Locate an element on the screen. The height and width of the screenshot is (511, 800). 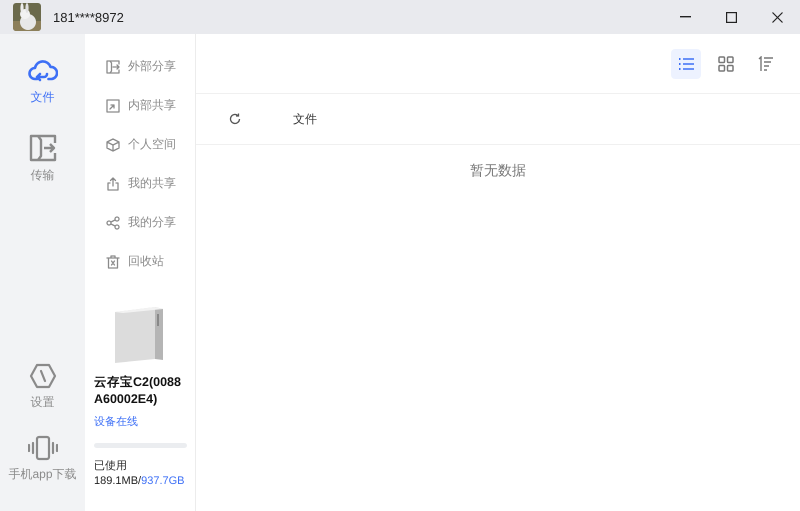
category-item: 回收站 is located at coordinates (140, 261).